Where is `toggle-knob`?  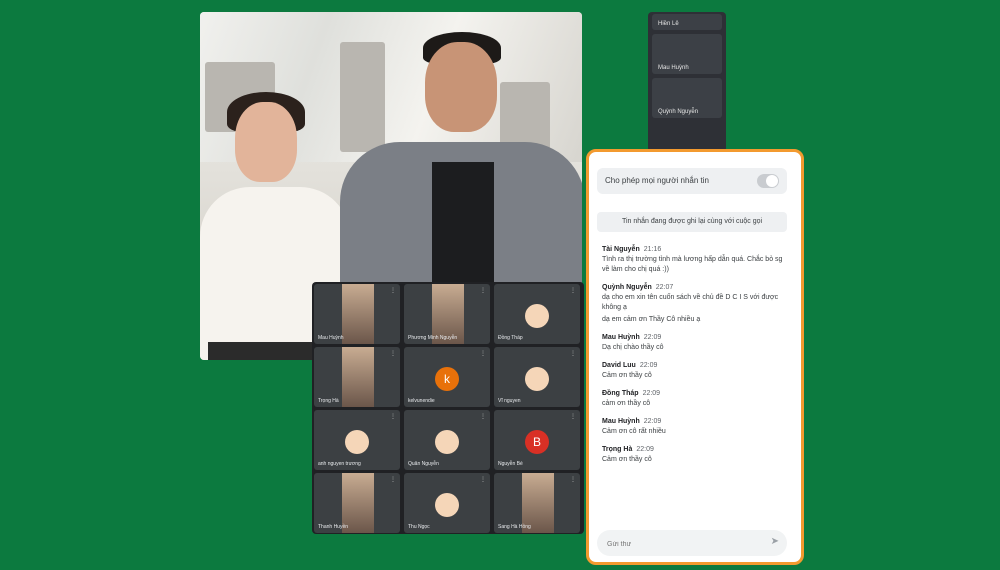 toggle-knob is located at coordinates (772, 181).